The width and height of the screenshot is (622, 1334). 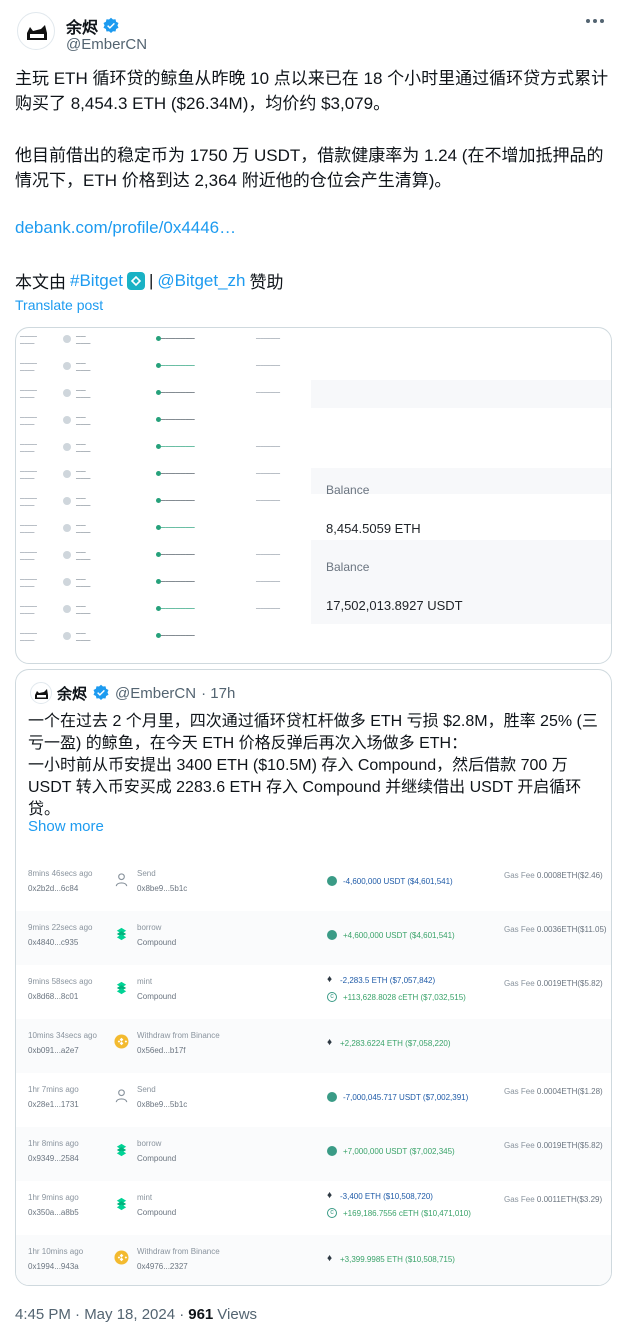 I want to click on tx-amount: ♦ +2,283.6224 ETH ($7,058,220), so click(x=389, y=1043).